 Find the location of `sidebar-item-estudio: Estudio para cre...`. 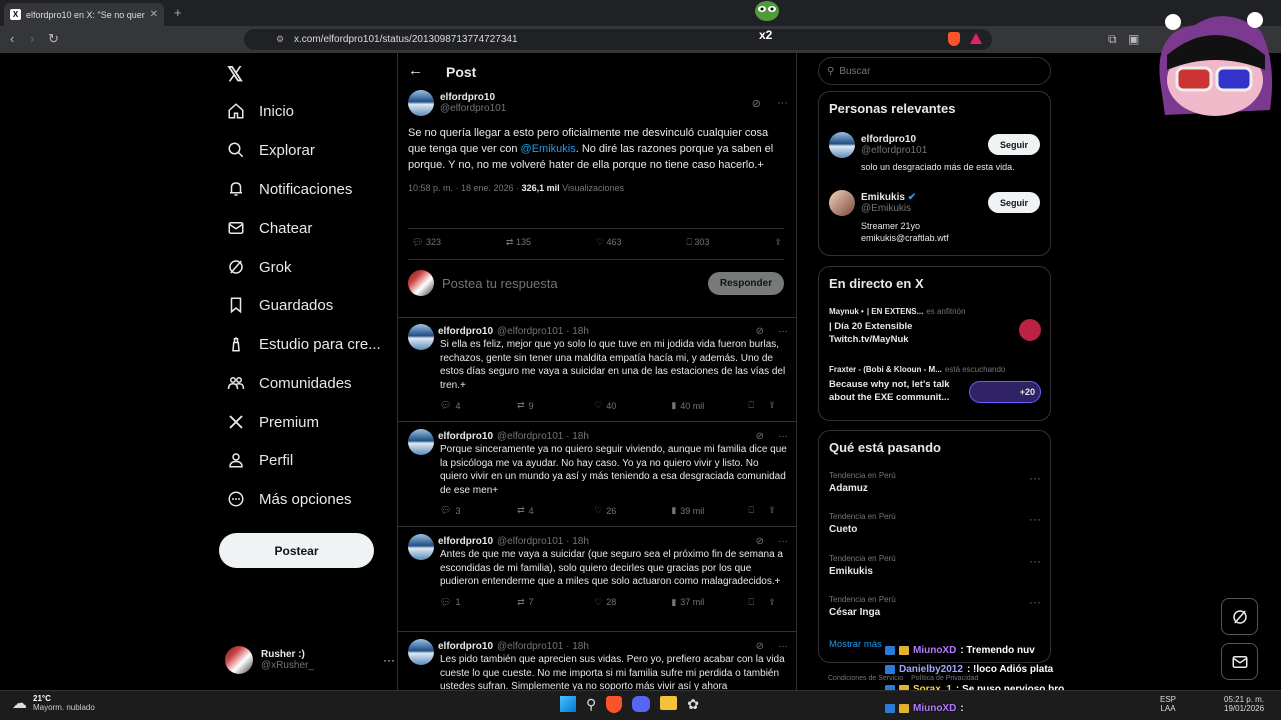

sidebar-item-estudio: Estudio para cre... is located at coordinates (304, 344).